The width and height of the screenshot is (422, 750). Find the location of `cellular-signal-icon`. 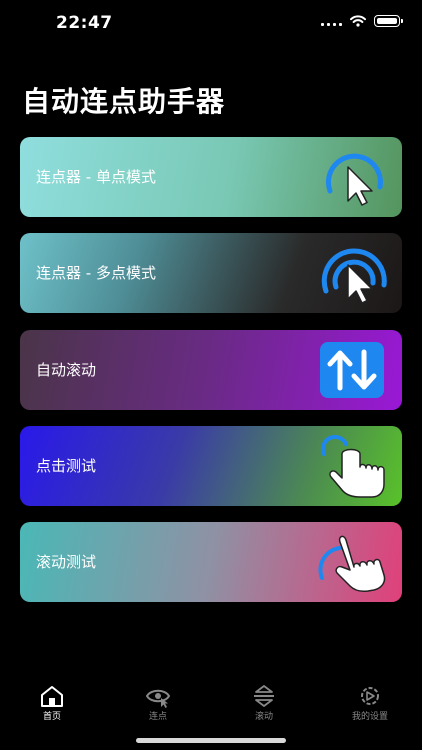

cellular-signal-icon is located at coordinates (331, 21).